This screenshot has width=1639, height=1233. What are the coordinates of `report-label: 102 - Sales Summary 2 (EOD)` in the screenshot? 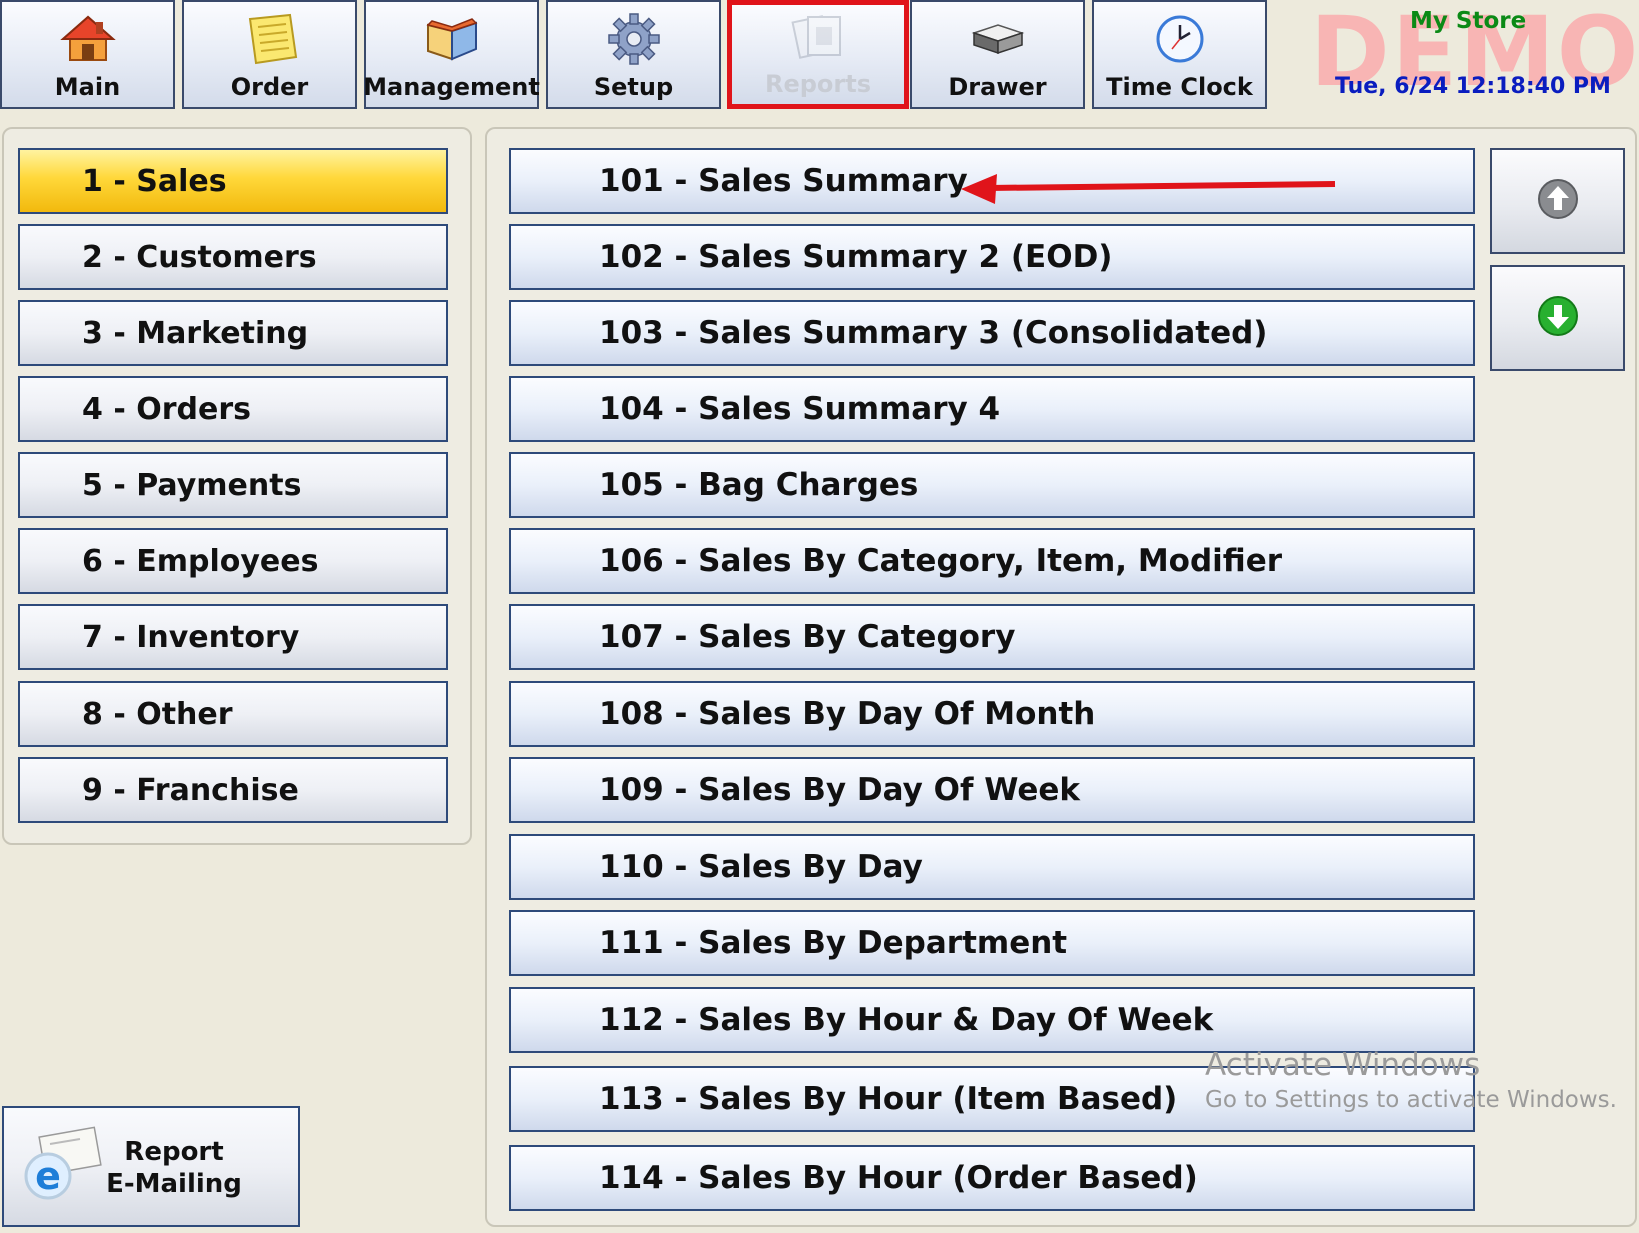 It's located at (856, 257).